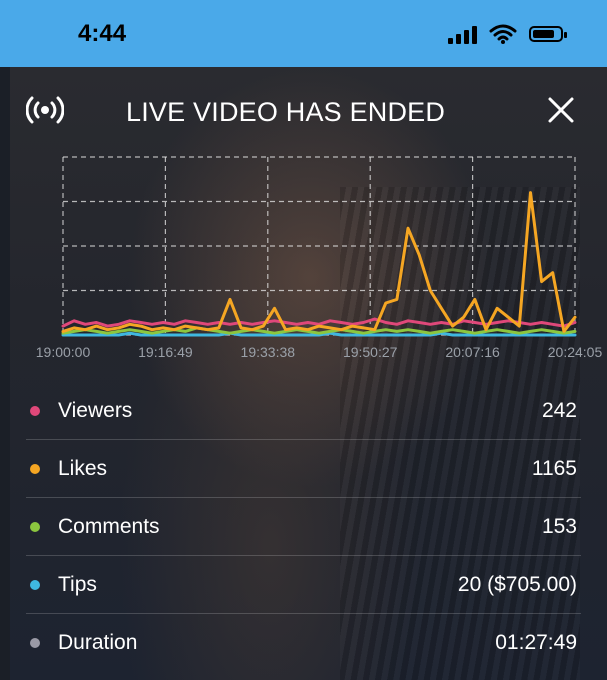 This screenshot has width=607, height=680. What do you see at coordinates (472, 352) in the screenshot?
I see `x-tick-label: 20:07:16` at bounding box center [472, 352].